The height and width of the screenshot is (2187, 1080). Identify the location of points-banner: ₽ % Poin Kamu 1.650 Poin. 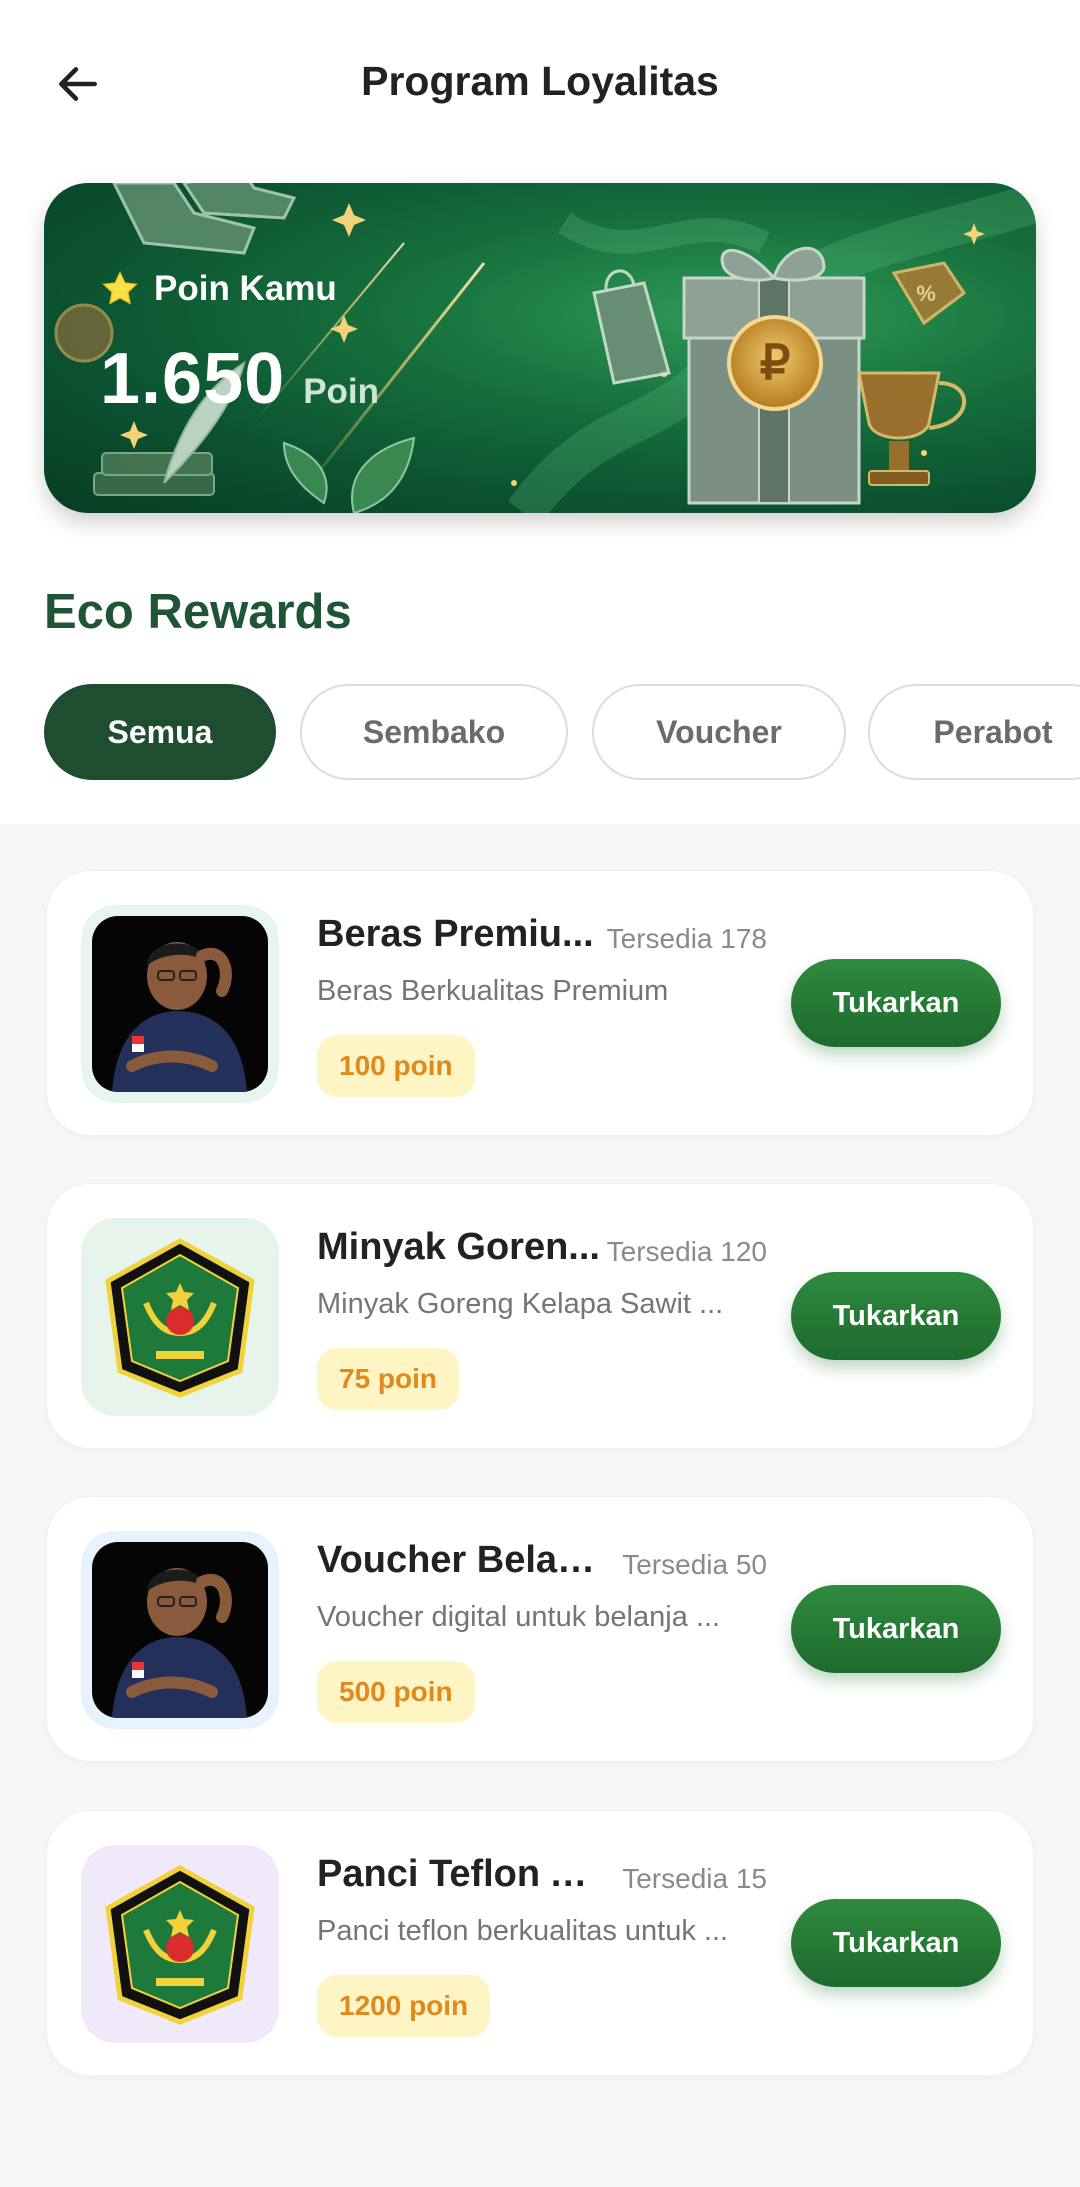
(540, 348).